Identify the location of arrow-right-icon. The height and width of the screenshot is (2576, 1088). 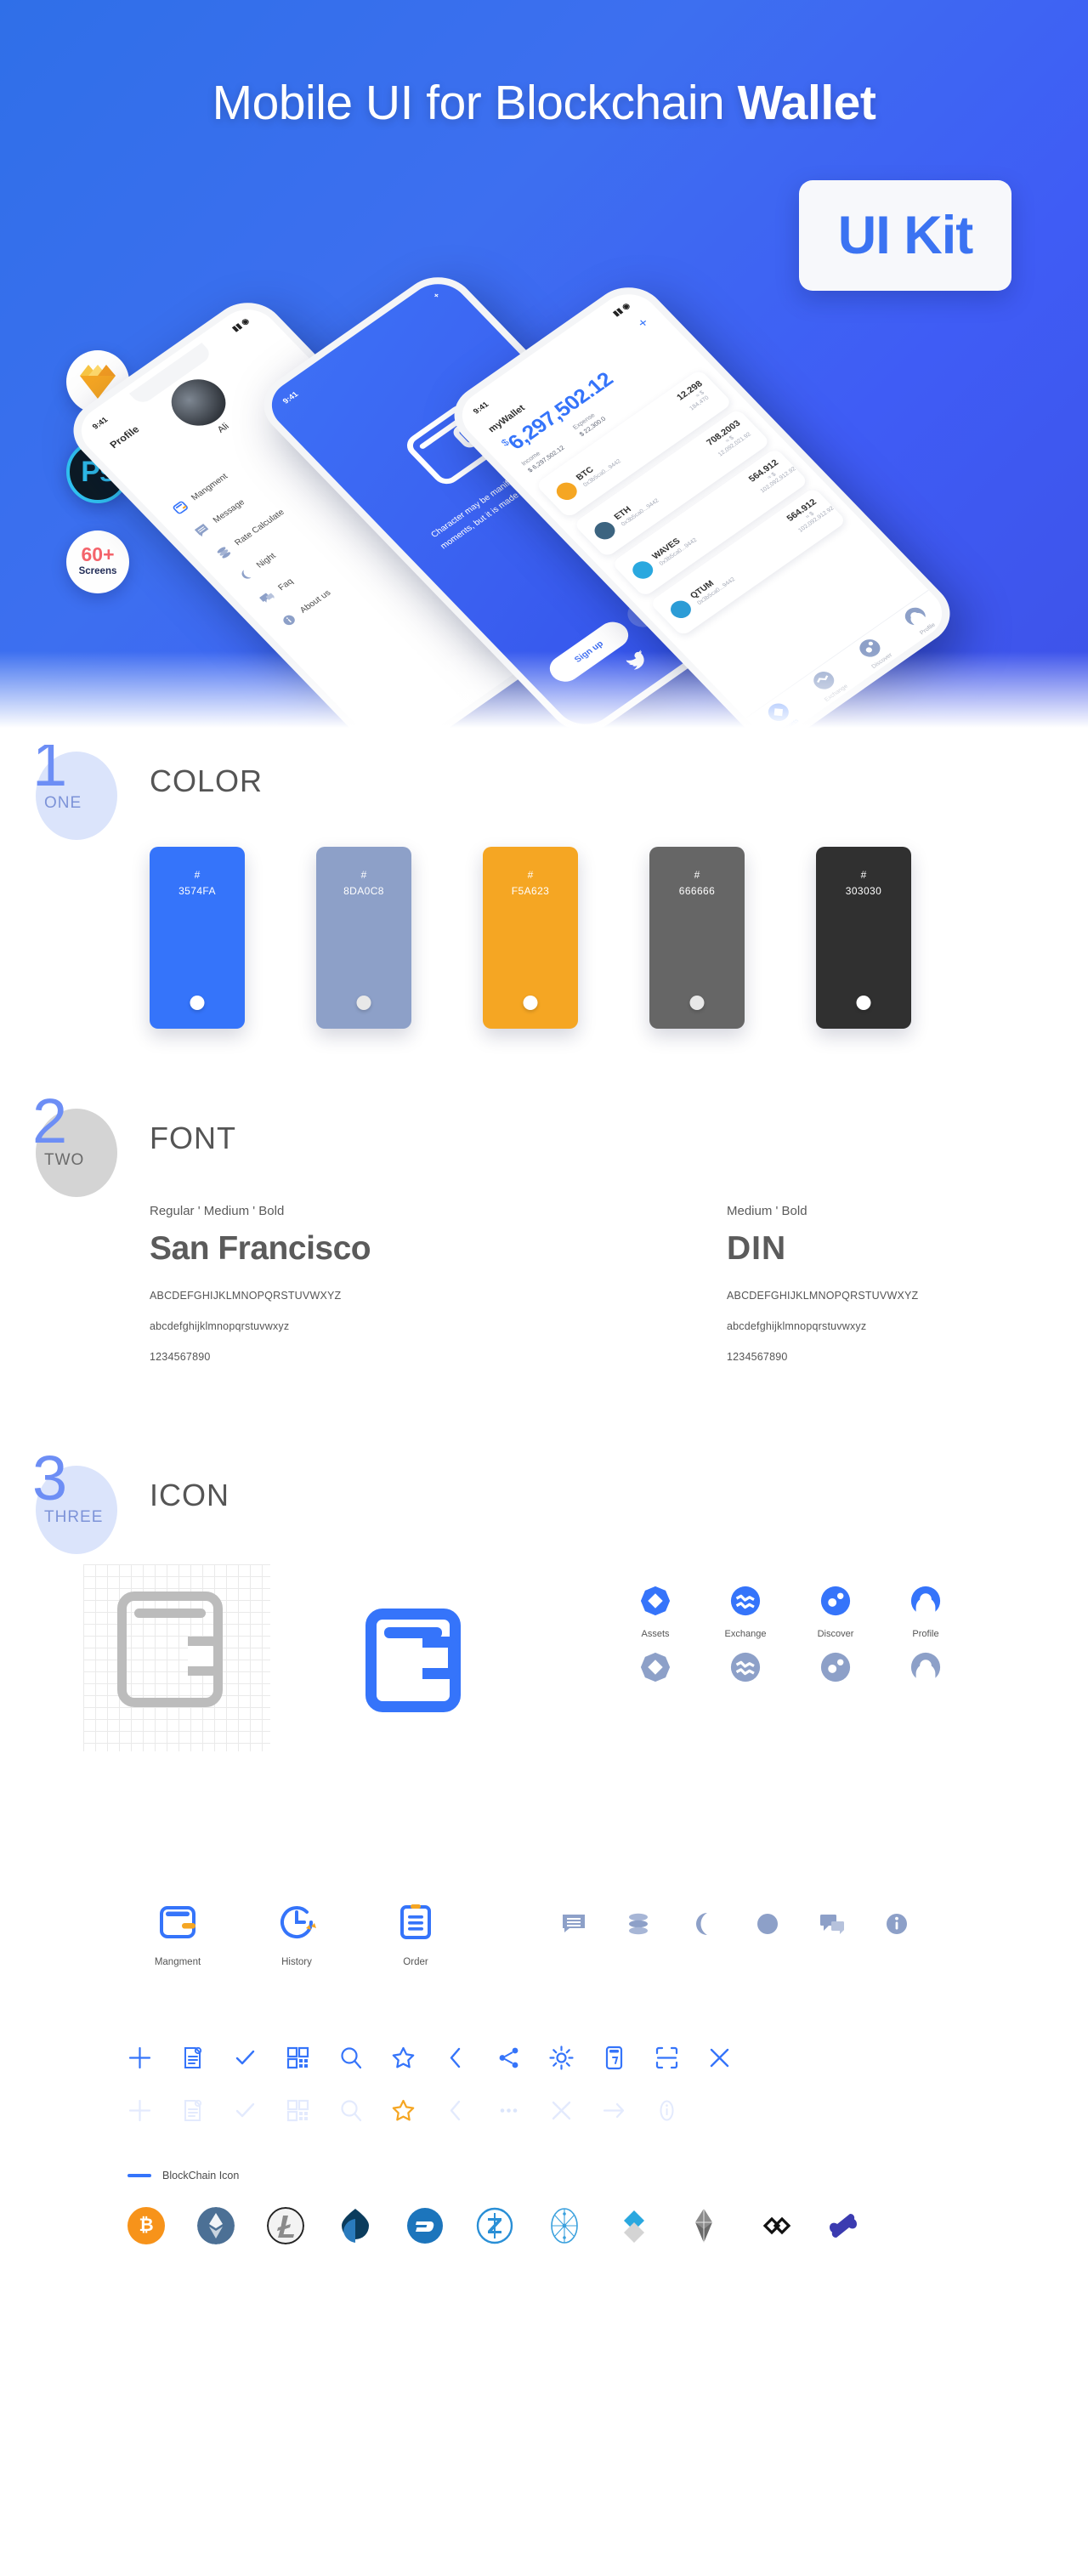
(614, 2111).